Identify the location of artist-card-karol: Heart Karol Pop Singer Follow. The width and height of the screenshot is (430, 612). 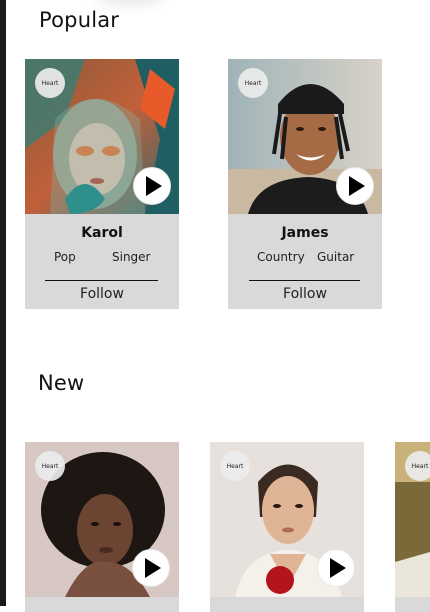
(102, 184).